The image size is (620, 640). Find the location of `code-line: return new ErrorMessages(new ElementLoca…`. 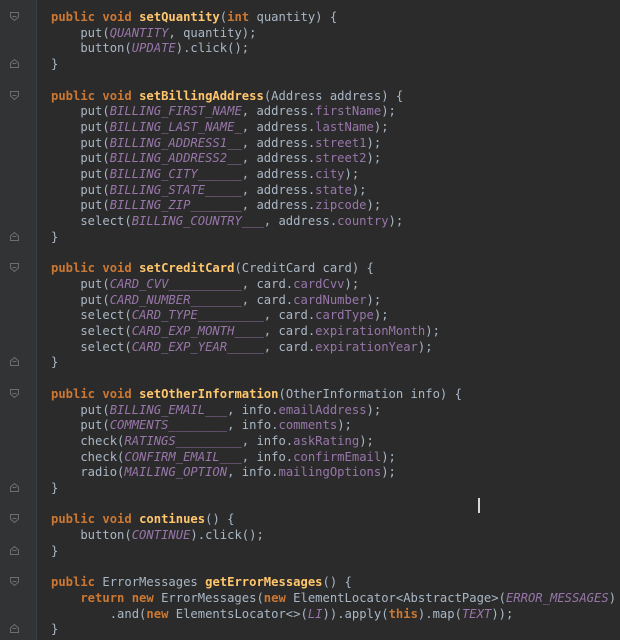

code-line: return new ErrorMessages(new ElementLoca… is located at coordinates (310, 598).